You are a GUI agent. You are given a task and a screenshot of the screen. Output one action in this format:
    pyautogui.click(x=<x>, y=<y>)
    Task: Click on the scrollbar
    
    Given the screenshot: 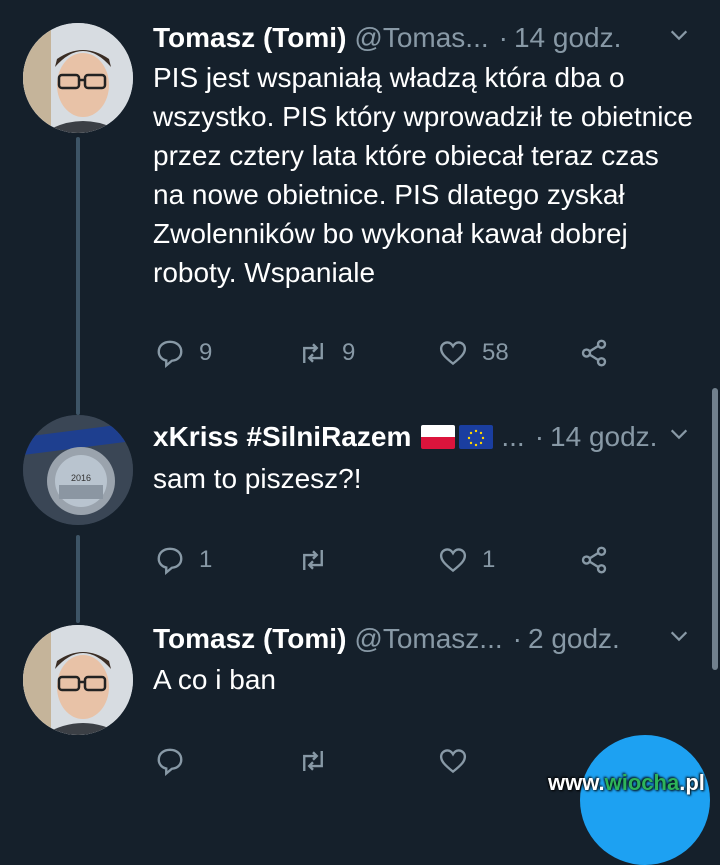 What is the action you would take?
    pyautogui.click(x=715, y=529)
    